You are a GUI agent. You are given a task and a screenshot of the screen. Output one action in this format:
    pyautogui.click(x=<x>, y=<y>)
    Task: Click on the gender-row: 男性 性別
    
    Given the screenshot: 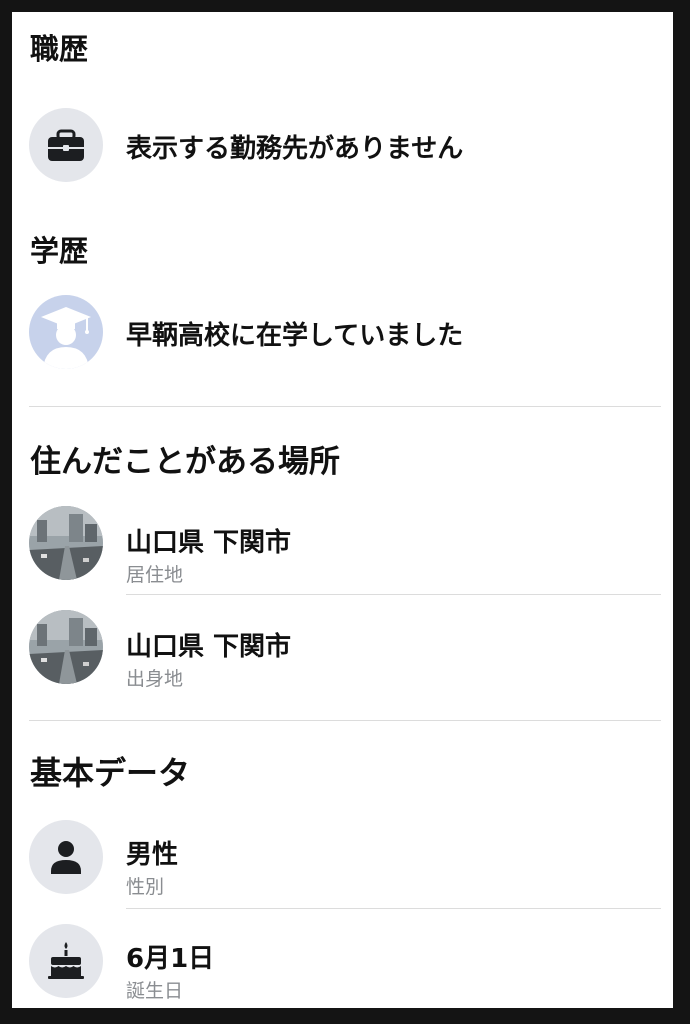 What is the action you would take?
    pyautogui.click(x=342, y=860)
    